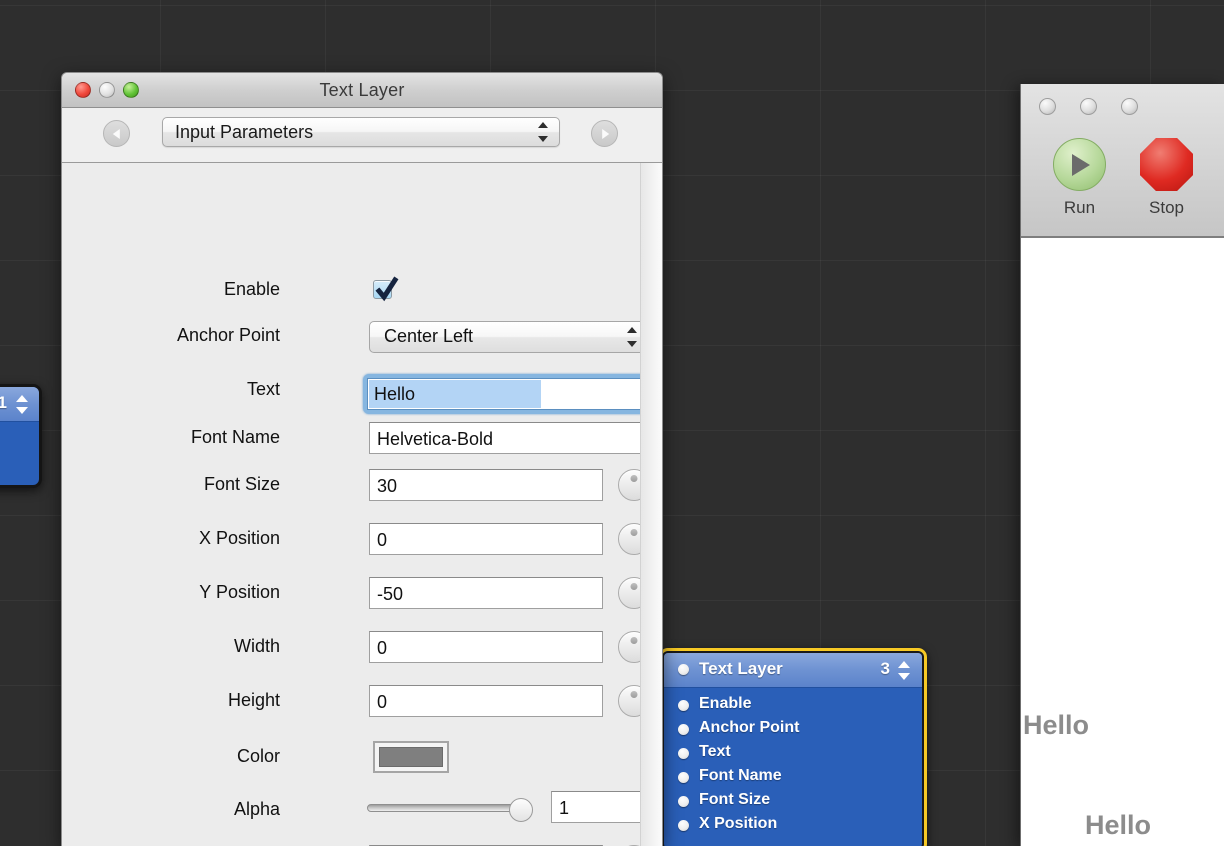 The width and height of the screenshot is (1224, 846). I want to click on label-color: Color, so click(258, 756).